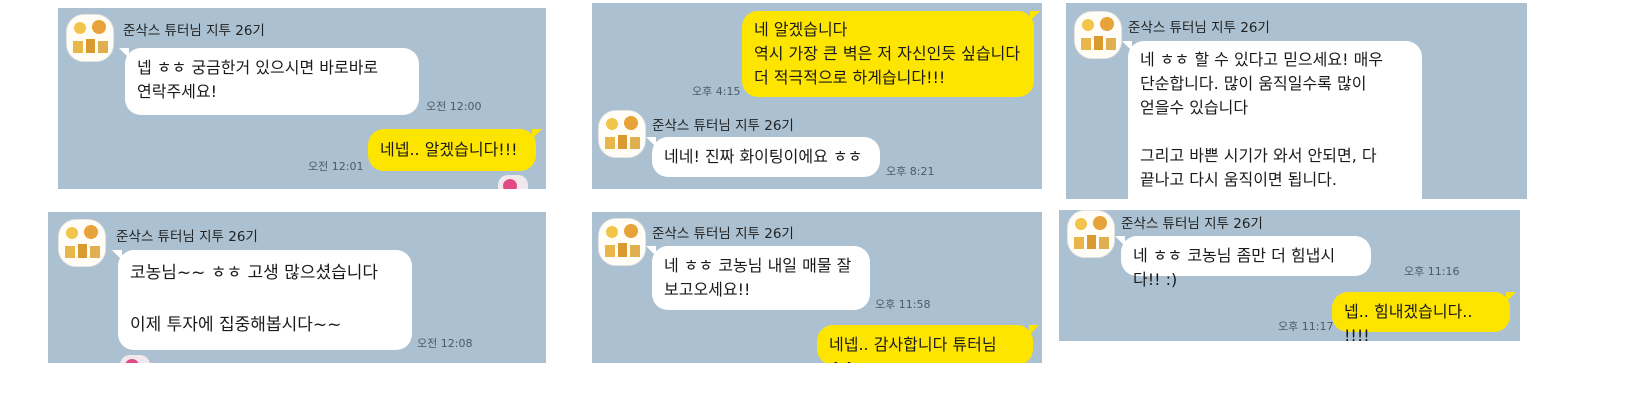  Describe the element at coordinates (1243, 262) in the screenshot. I see `received-message: 네 ㅎㅎ 코농님 좀만 더 힘냅시다!! :)` at that location.